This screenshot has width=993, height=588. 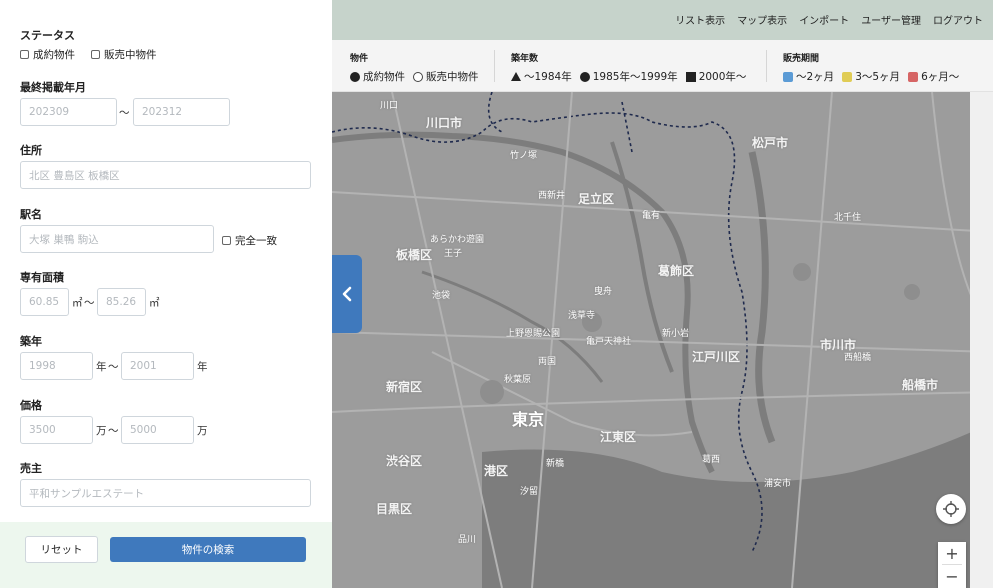 What do you see at coordinates (716, 357) in the screenshot?
I see `map-label-edogawa: 江戸川区` at bounding box center [716, 357].